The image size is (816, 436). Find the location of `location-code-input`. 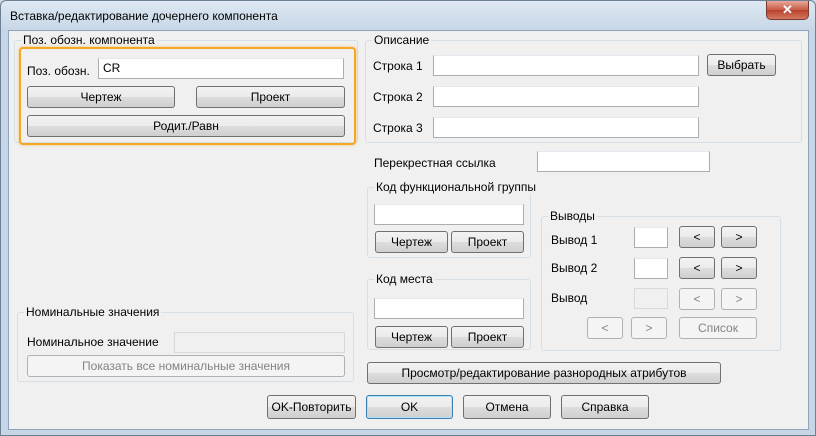

location-code-input is located at coordinates (449, 308).